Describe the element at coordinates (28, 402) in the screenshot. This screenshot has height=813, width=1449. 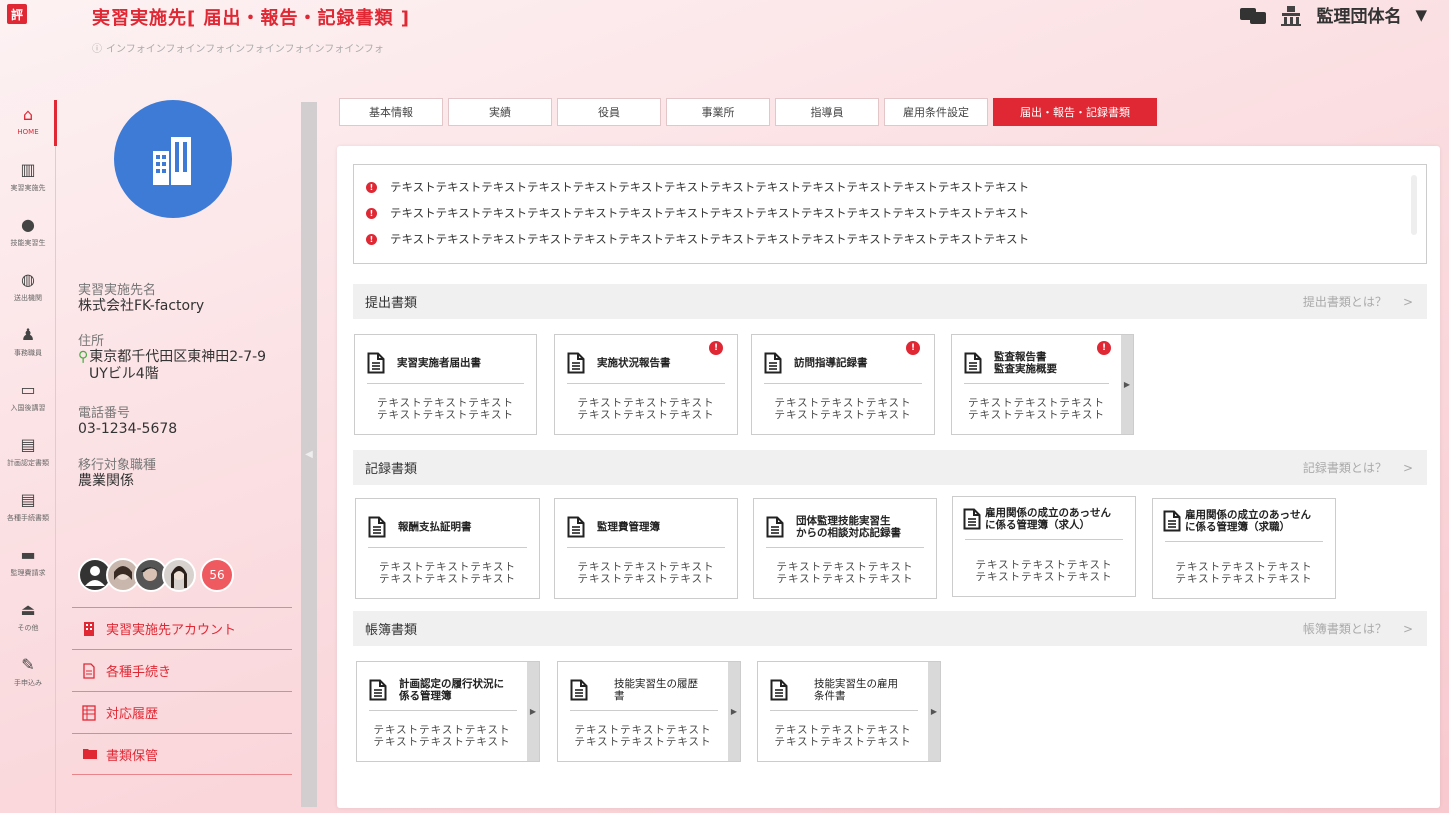
I see `nav-item-post-entry: ▭ 入国後講習` at that location.